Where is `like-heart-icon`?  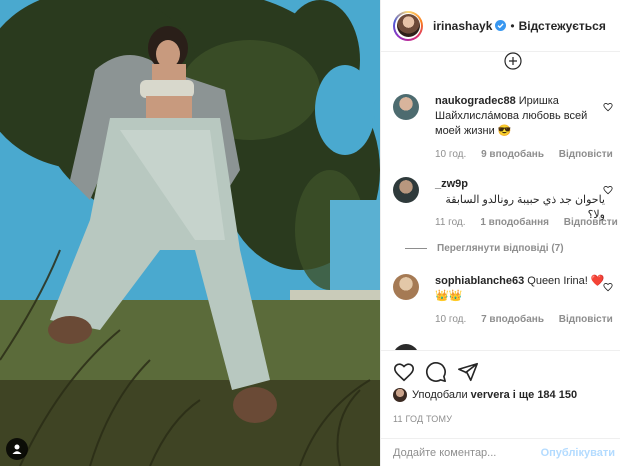 like-heart-icon is located at coordinates (404, 372).